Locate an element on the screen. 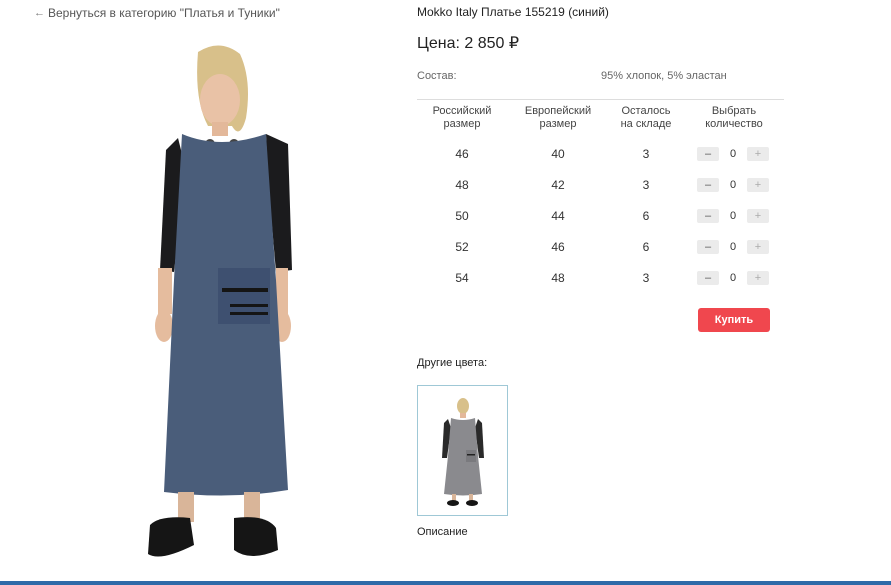 The image size is (891, 585). composition-label: Состав: is located at coordinates (437, 76).